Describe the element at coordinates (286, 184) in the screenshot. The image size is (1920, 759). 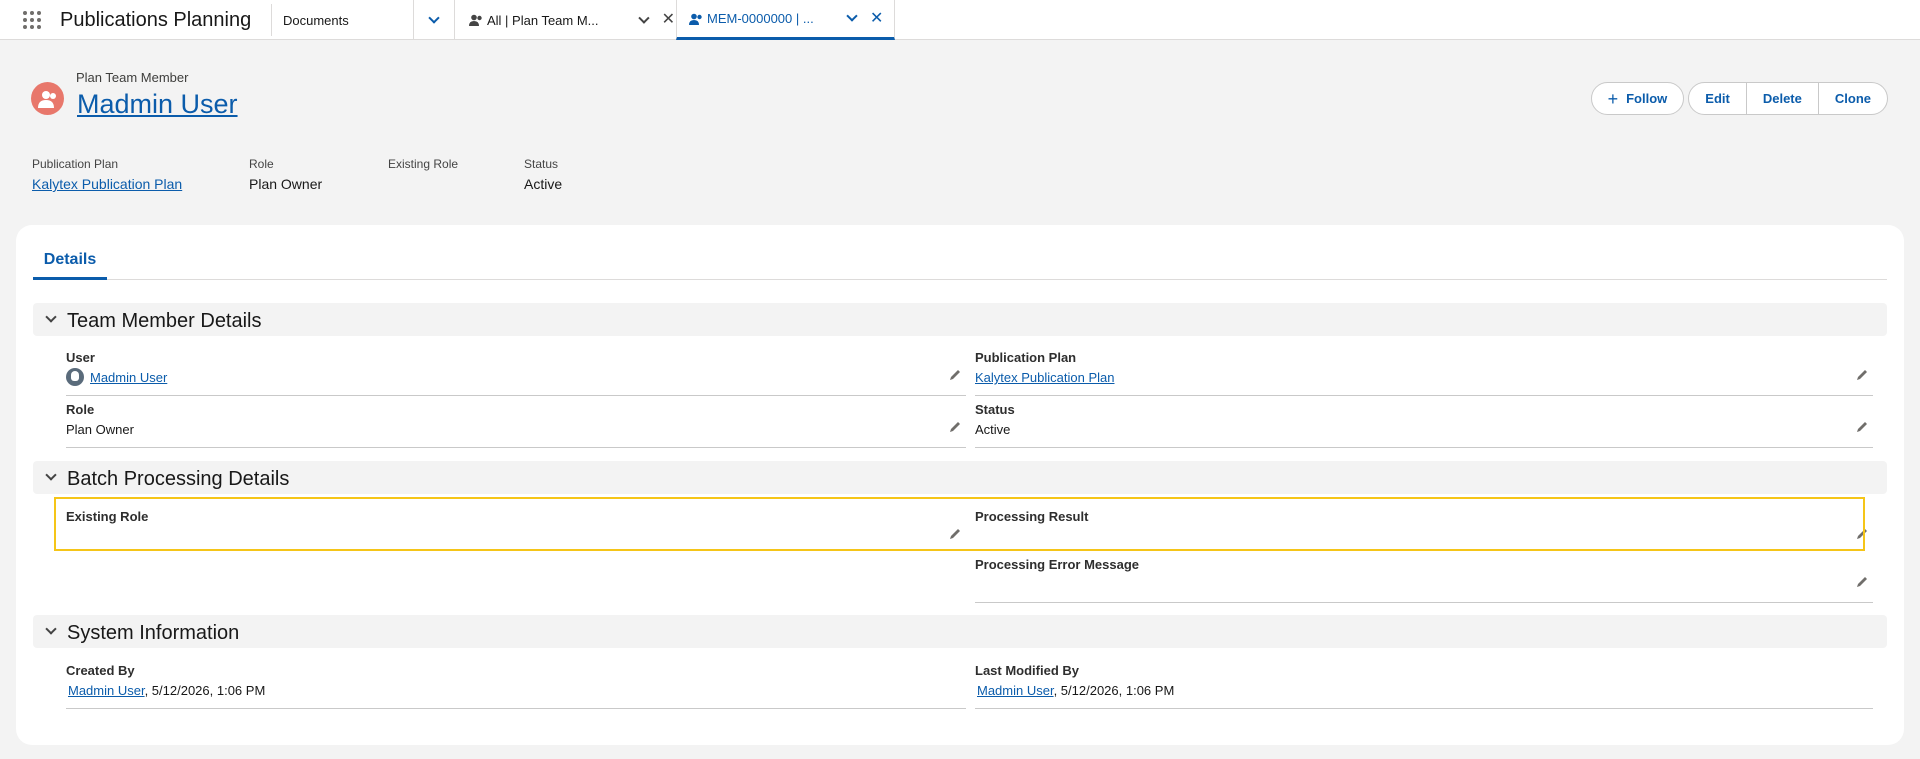
I see `highlight-value: Plan Owner` at that location.